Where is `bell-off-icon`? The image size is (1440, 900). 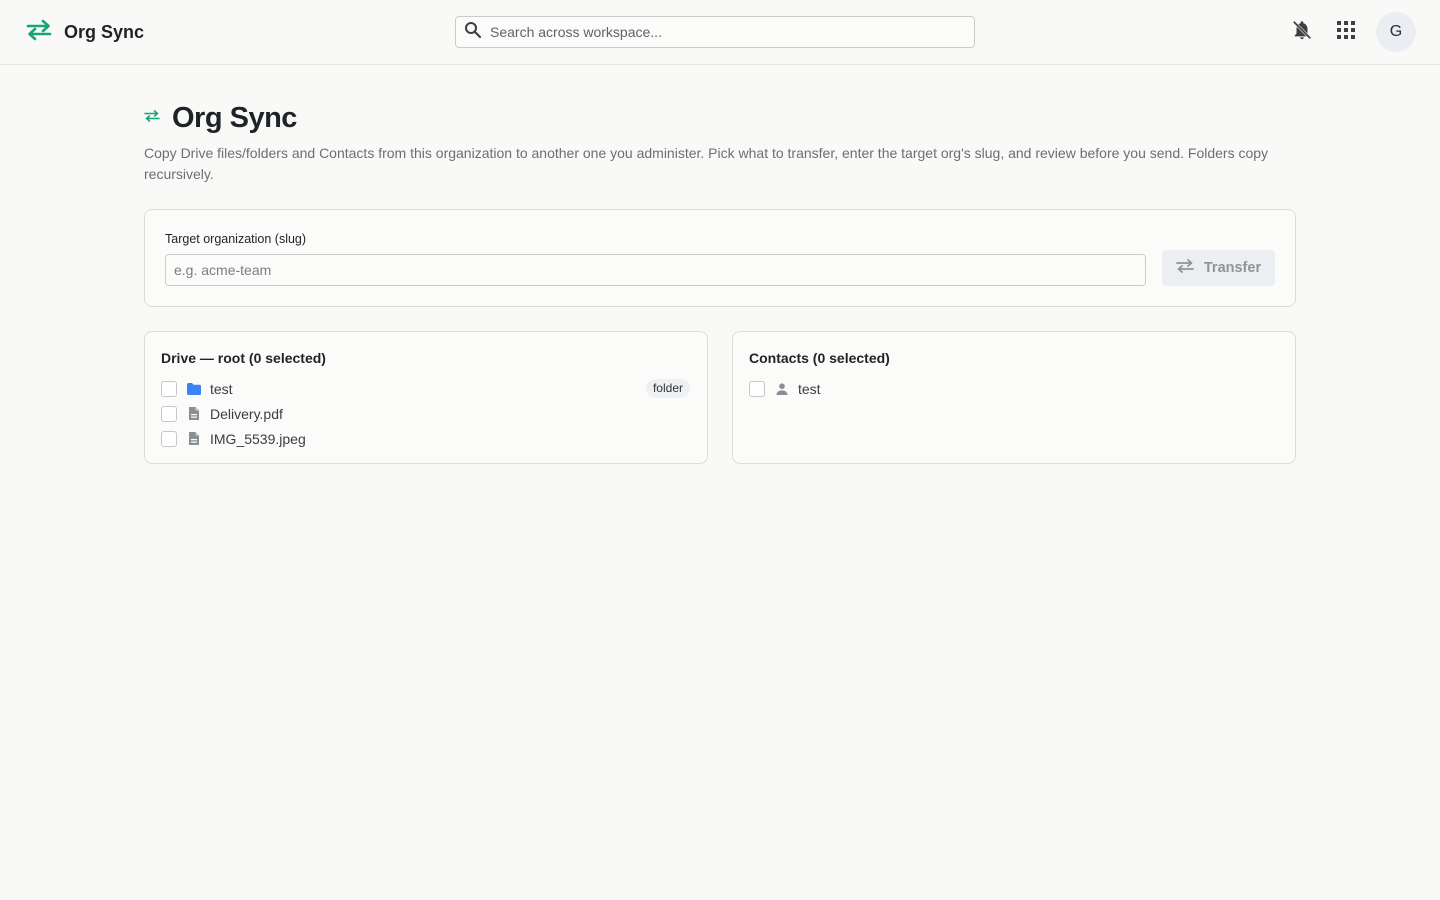 bell-off-icon is located at coordinates (1302, 32).